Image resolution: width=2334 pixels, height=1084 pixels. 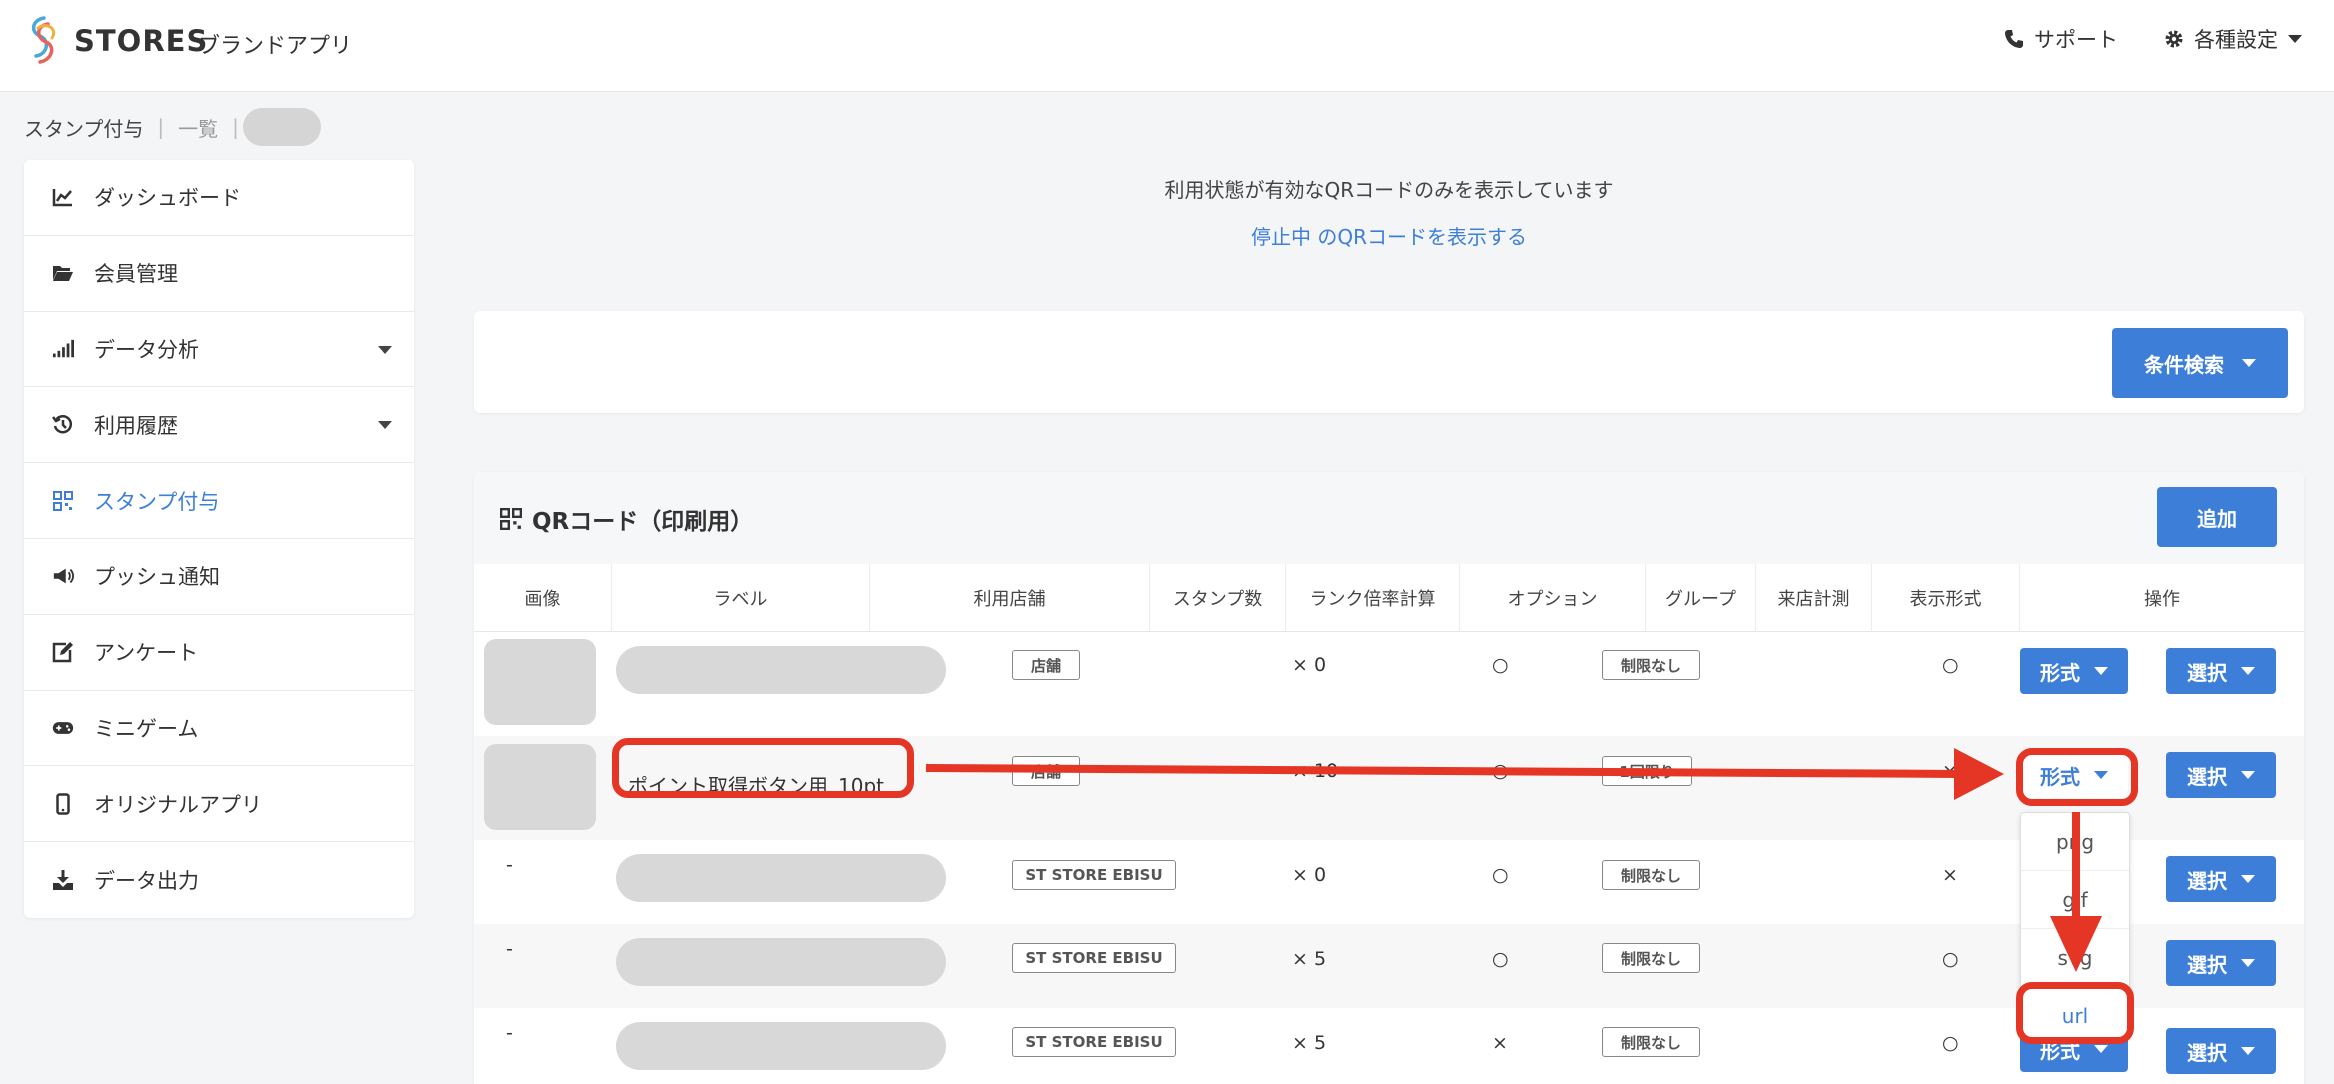 What do you see at coordinates (1500, 1043) in the screenshot?
I see `rank-calc: ×` at bounding box center [1500, 1043].